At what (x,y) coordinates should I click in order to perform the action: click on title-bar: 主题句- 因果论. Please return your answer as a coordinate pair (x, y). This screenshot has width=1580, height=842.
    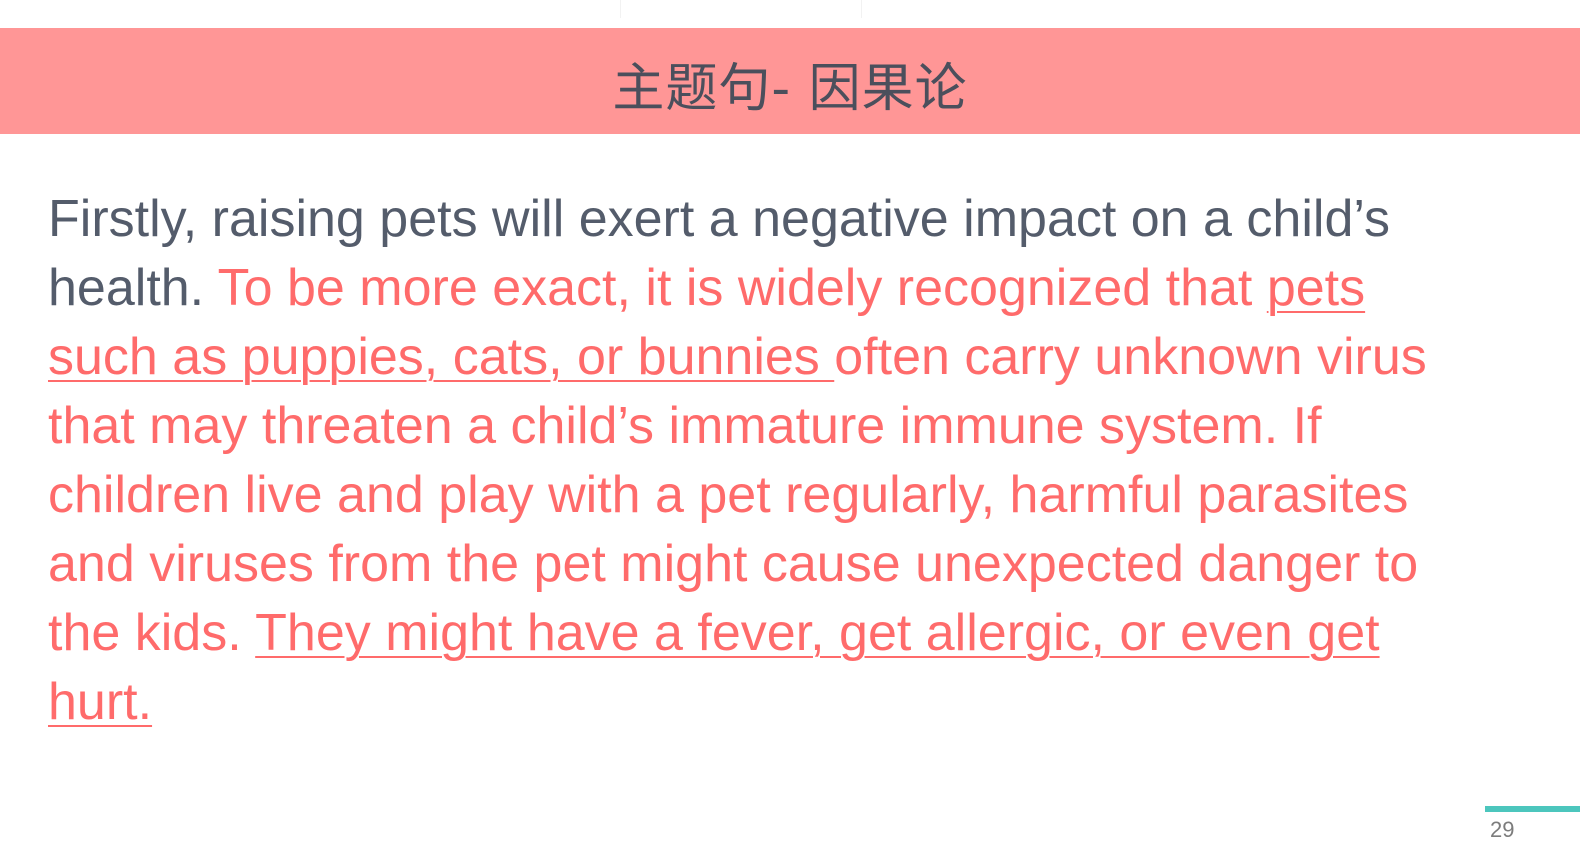
    Looking at the image, I should click on (790, 81).